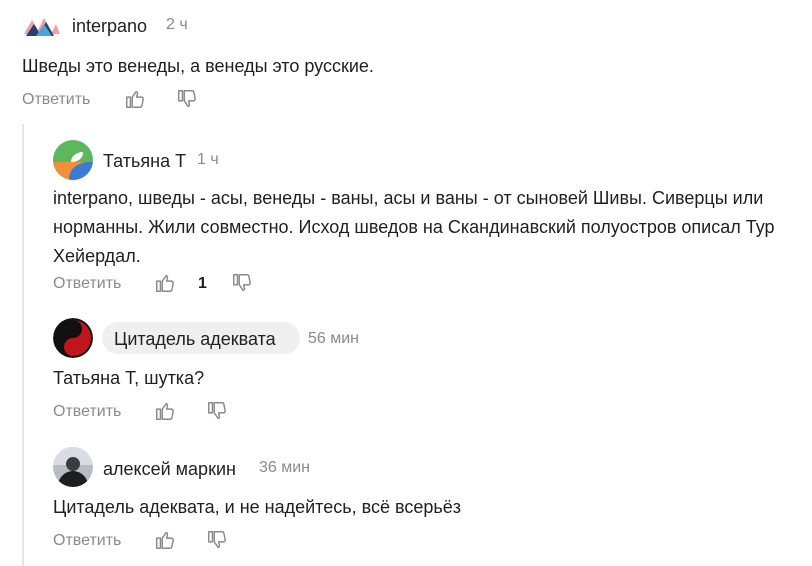  Describe the element at coordinates (73, 160) in the screenshot. I see `leaf-avatar-icon` at that location.